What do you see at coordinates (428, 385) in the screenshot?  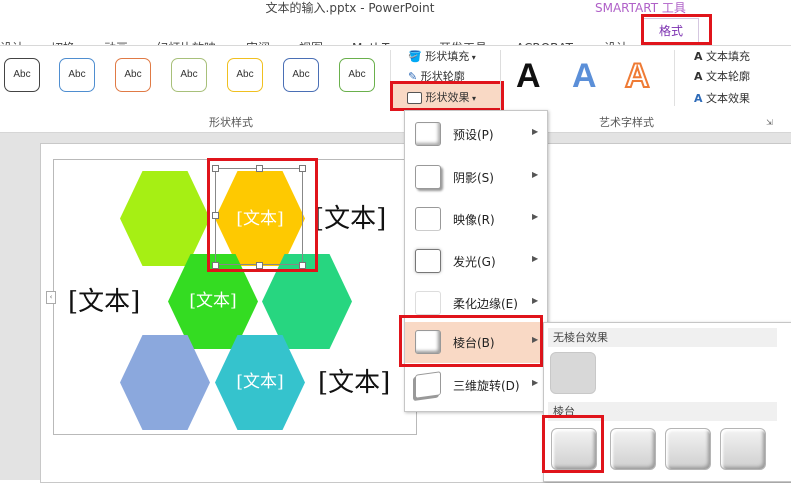 I see `3d-rotation-icon` at bounding box center [428, 385].